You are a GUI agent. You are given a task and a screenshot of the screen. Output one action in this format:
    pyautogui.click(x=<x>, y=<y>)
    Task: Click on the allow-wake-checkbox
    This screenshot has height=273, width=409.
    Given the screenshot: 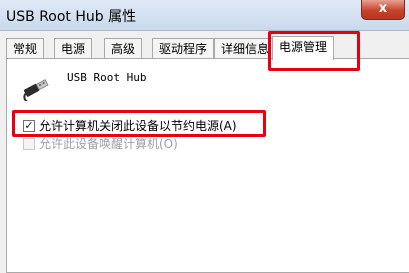 What is the action you would take?
    pyautogui.click(x=29, y=143)
    